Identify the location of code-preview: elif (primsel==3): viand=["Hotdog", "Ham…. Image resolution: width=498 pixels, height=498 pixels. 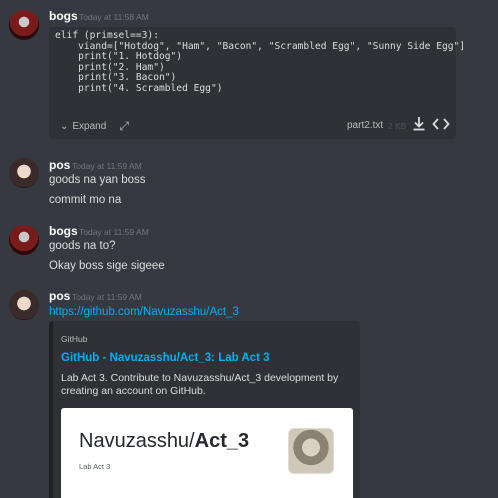
(260, 62).